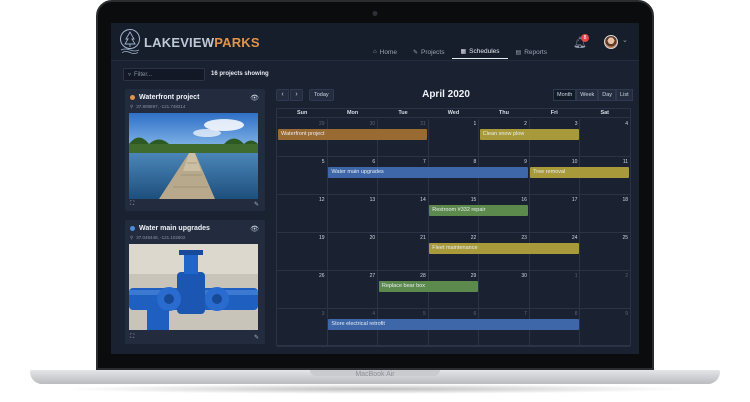  I want to click on day-number: 23, so click(524, 238).